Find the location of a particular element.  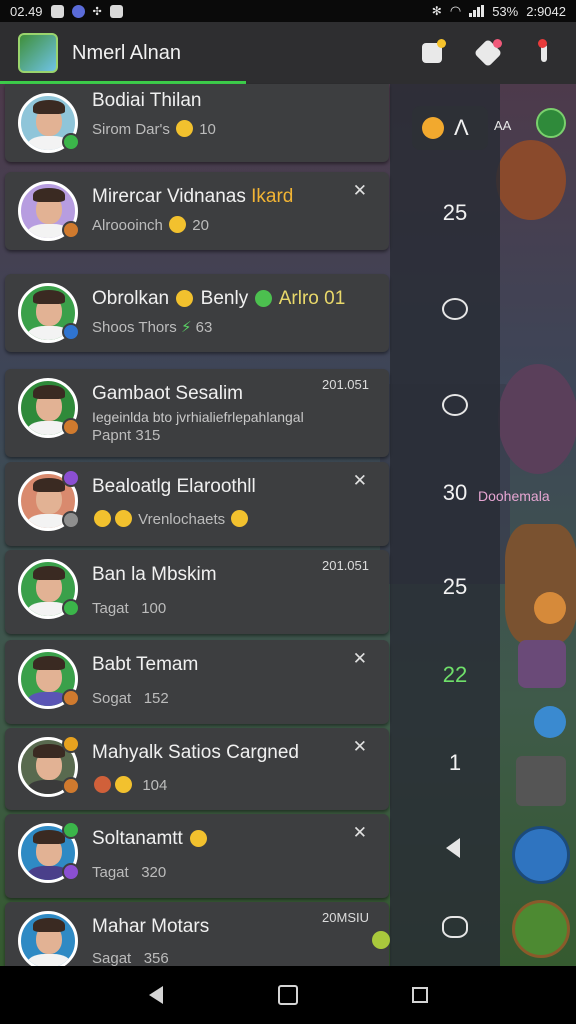

chat-subtitle: Shoos Thors ⚡ 63 is located at coordinates (152, 327).